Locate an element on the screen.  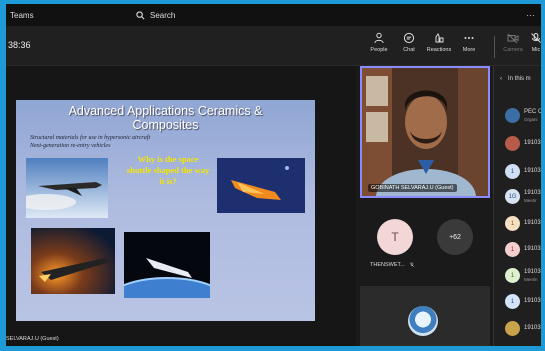
participant-name: PEC O is located at coordinates (532, 111).